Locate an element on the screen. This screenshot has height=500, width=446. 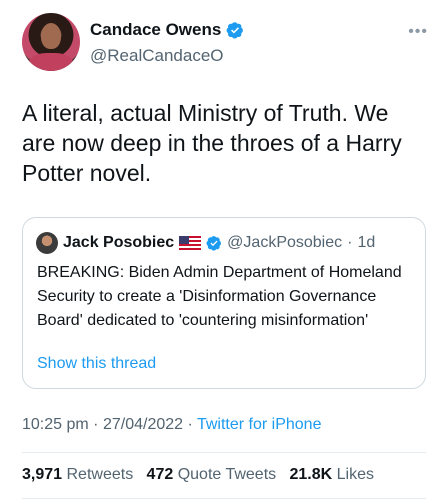
author-avatar is located at coordinates (51, 42).